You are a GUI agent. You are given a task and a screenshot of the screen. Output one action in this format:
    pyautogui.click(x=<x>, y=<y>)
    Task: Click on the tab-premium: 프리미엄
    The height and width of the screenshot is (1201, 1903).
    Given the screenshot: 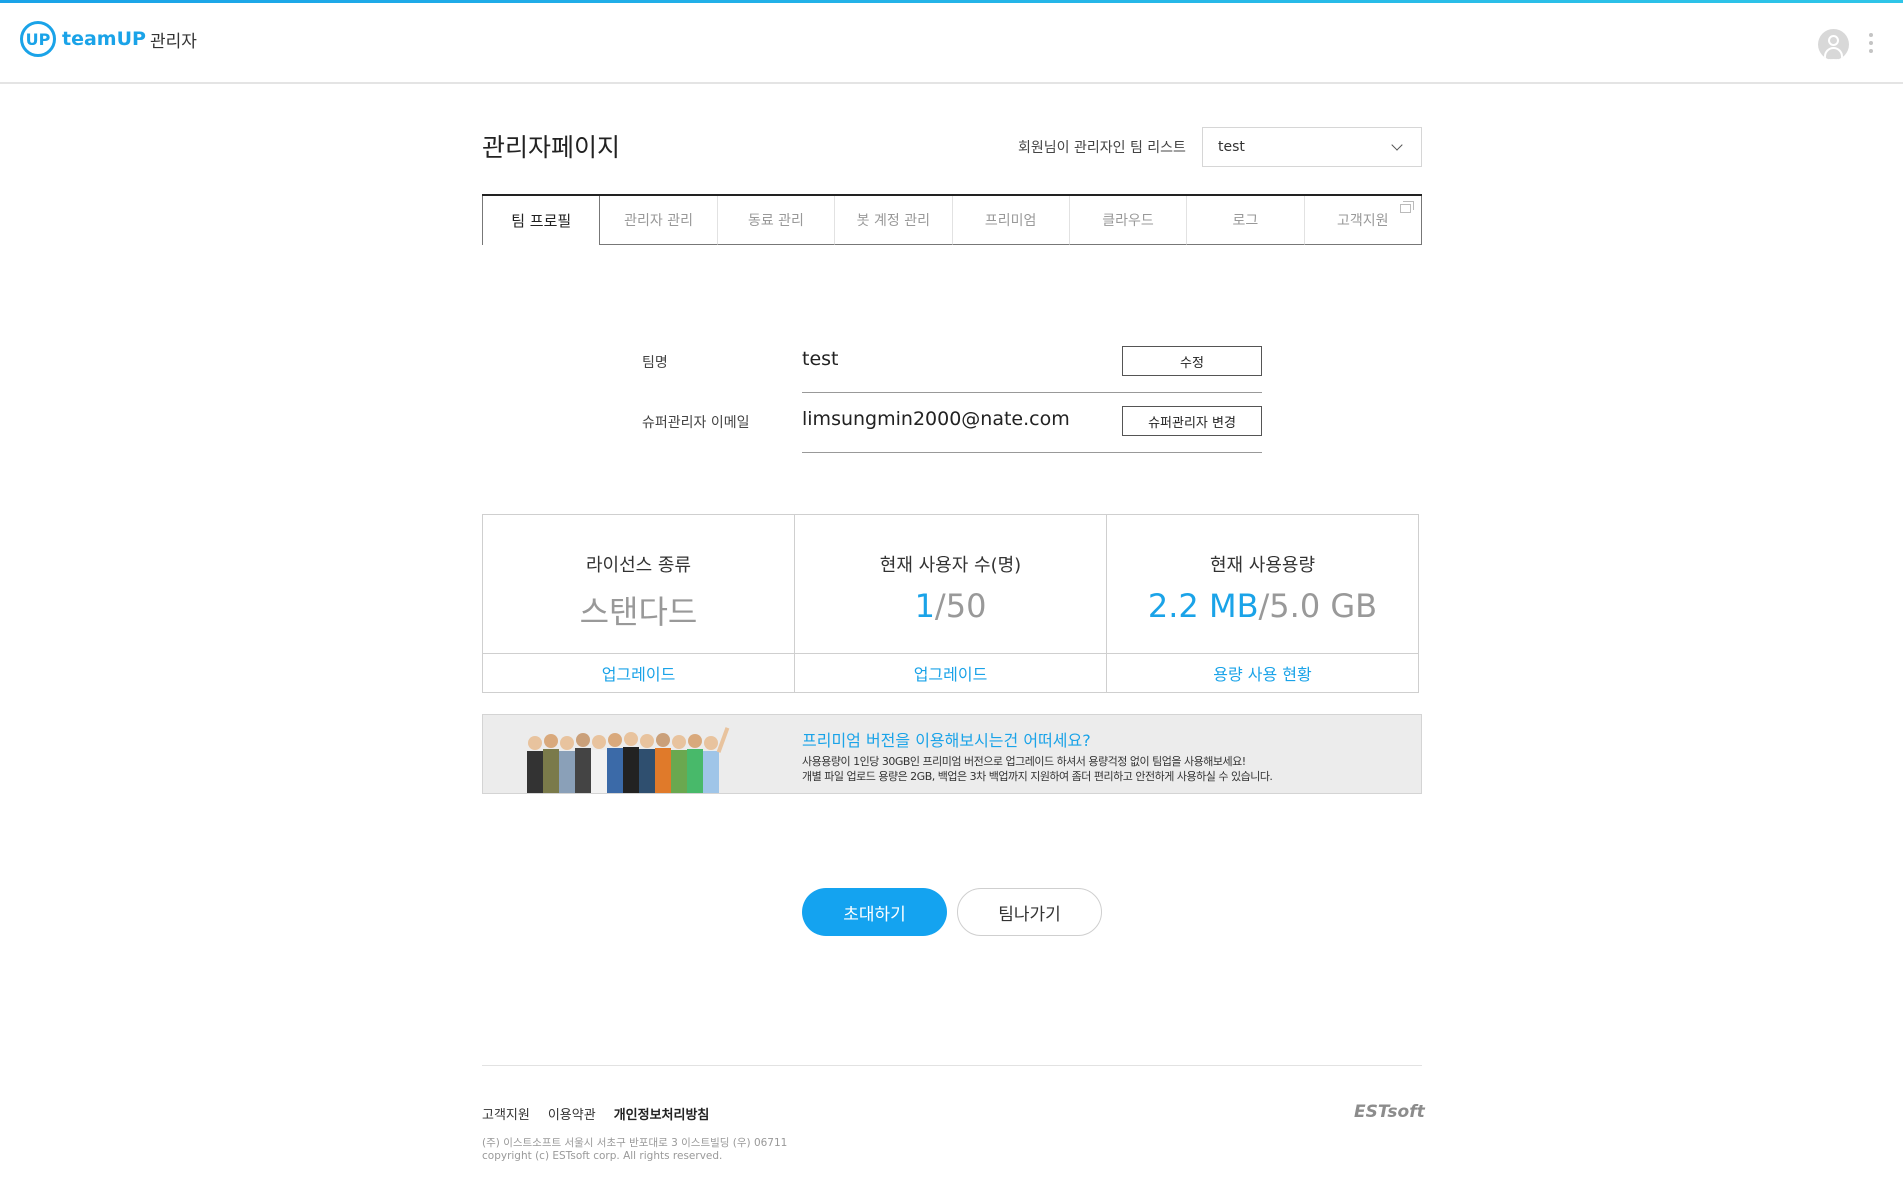 What is the action you would take?
    pyautogui.click(x=1011, y=220)
    